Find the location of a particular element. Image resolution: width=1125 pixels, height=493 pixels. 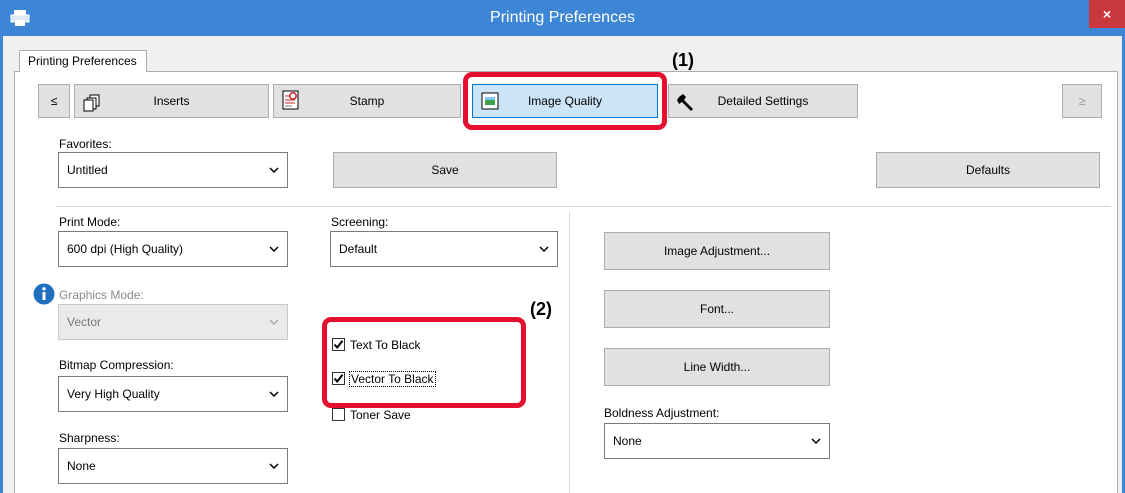

toolbar-next-button: ≥ is located at coordinates (1082, 101).